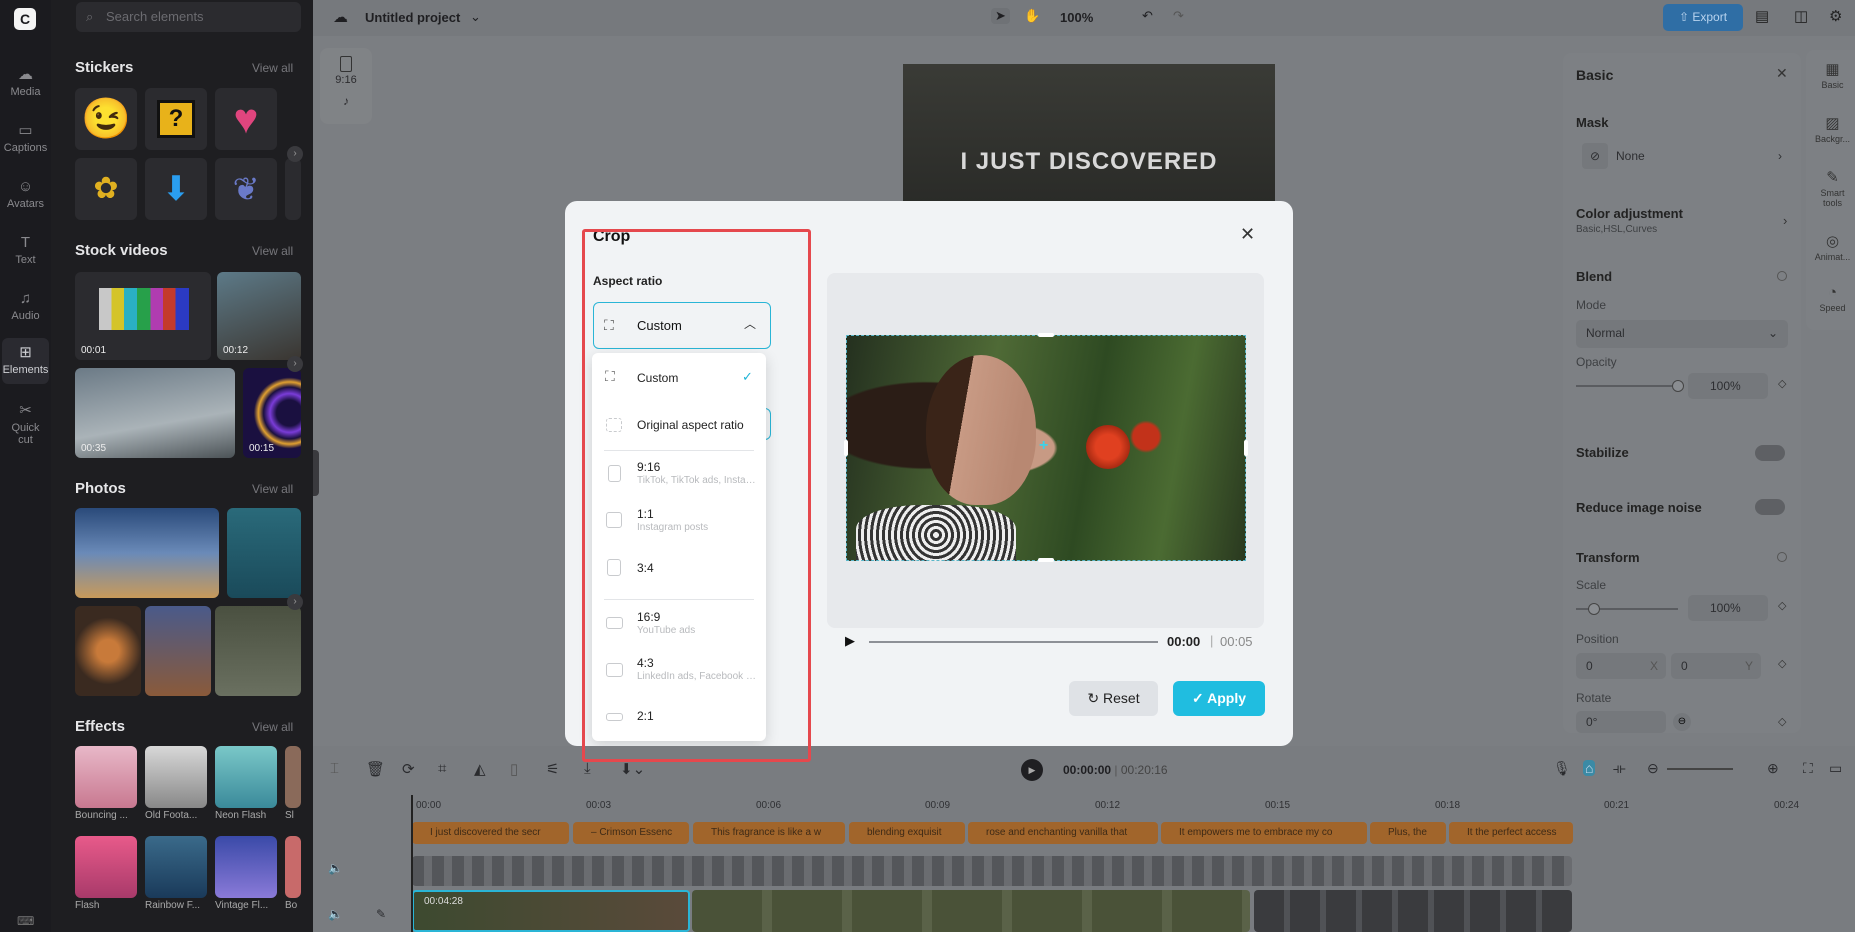 The width and height of the screenshot is (1855, 932). I want to click on photos-view-all: View all, so click(272, 489).